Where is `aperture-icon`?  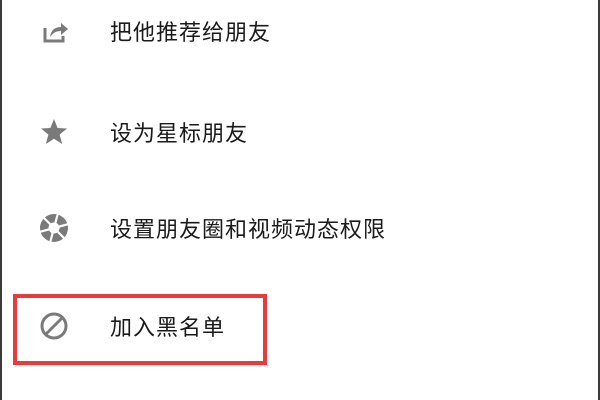
aperture-icon is located at coordinates (54, 228).